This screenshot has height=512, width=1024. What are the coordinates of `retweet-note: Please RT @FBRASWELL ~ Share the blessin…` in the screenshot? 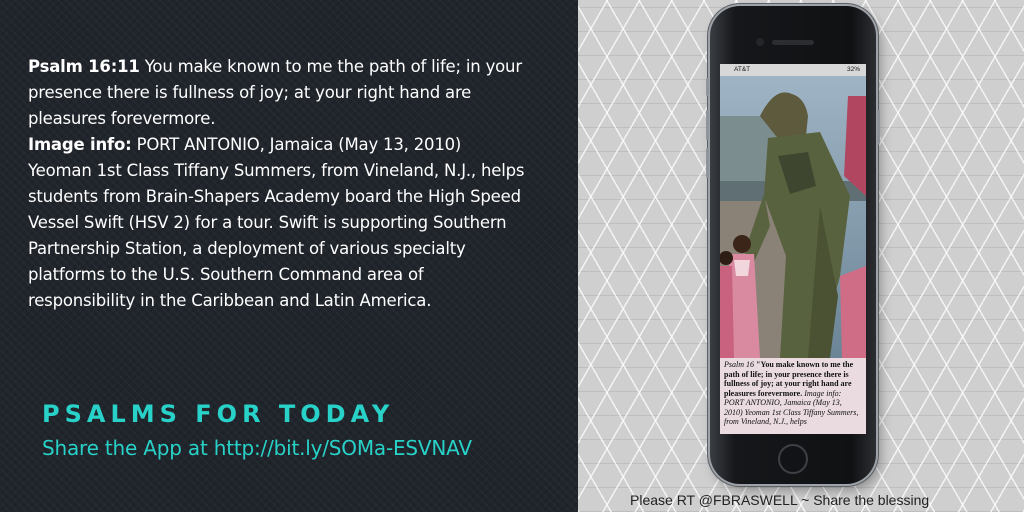 It's located at (780, 500).